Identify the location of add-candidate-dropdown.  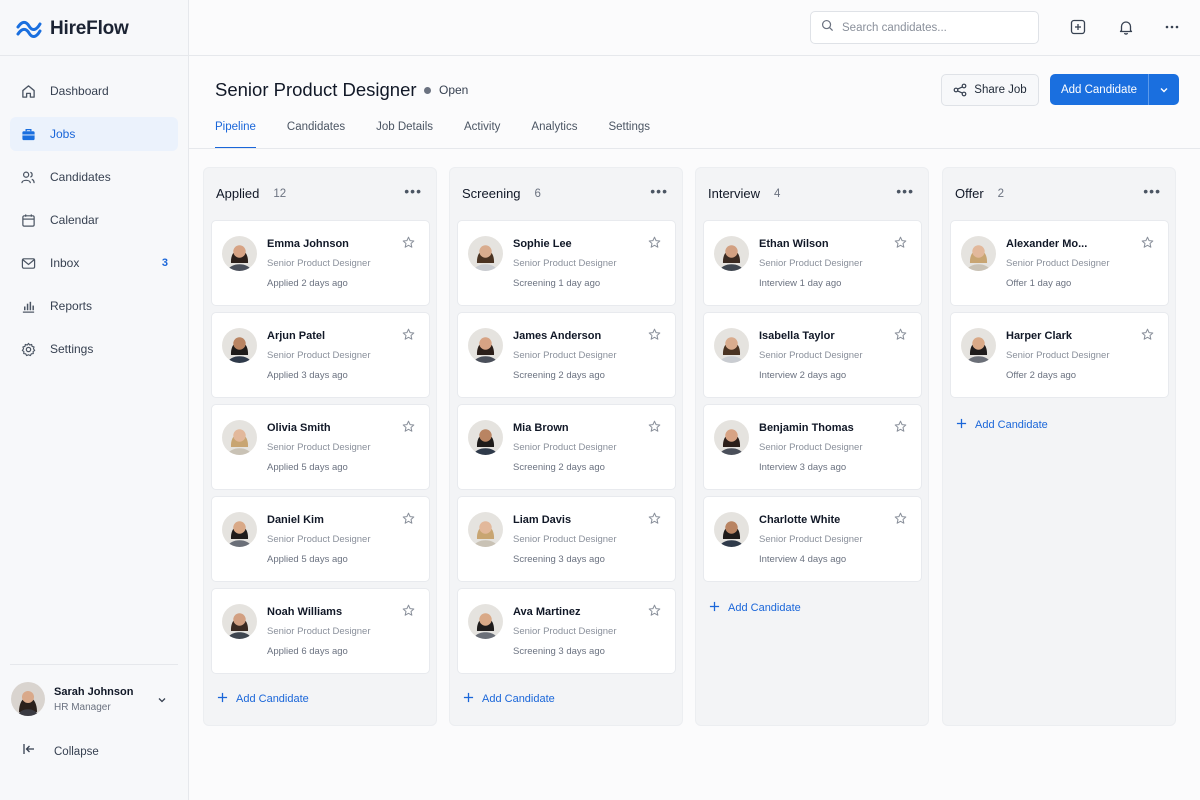
(1164, 89).